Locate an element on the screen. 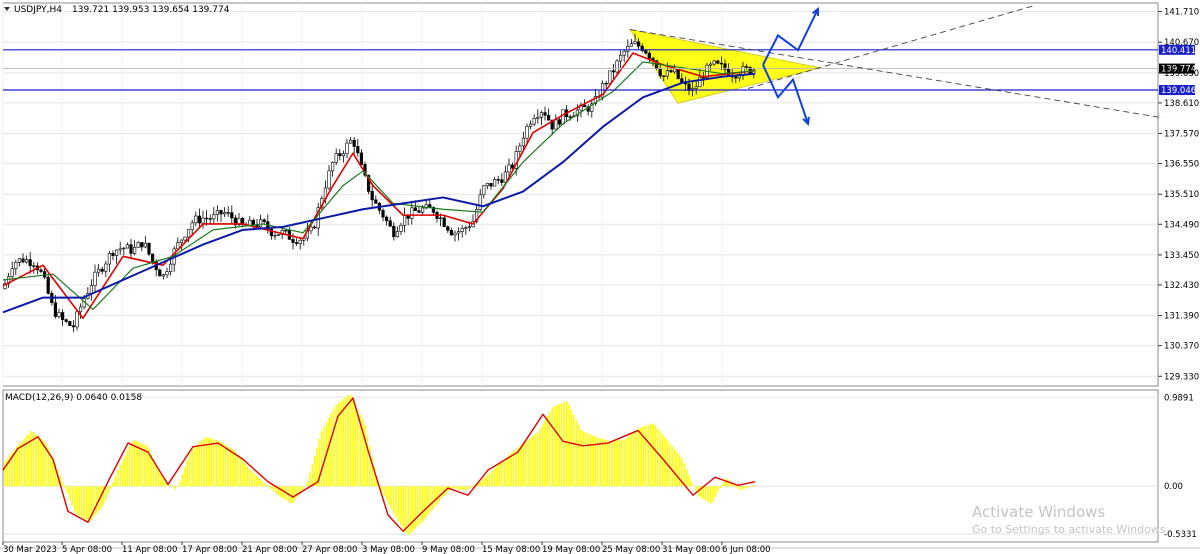  watermark-title: Activate Windows is located at coordinates (1038, 512).